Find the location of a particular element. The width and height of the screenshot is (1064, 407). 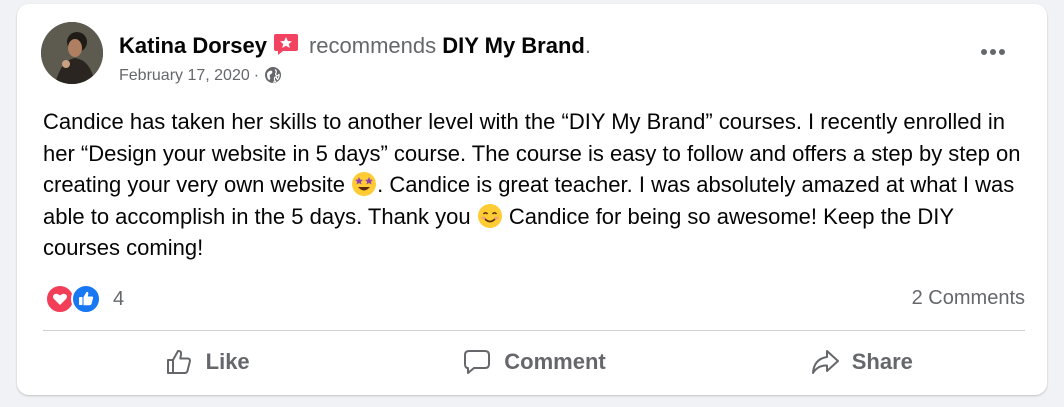

divider is located at coordinates (534, 330).